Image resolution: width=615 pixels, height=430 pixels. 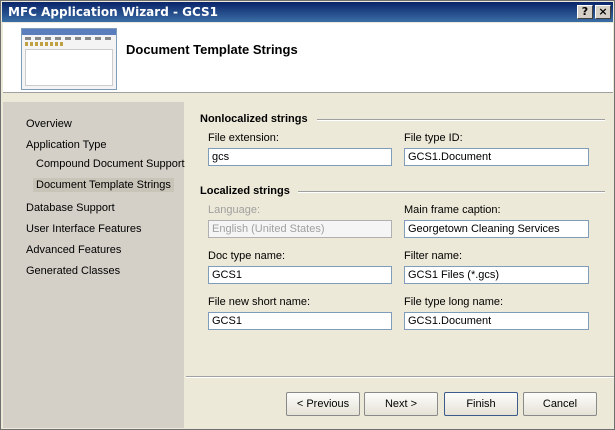 What do you see at coordinates (49, 124) in the screenshot?
I see `nav-item-overview: Overview` at bounding box center [49, 124].